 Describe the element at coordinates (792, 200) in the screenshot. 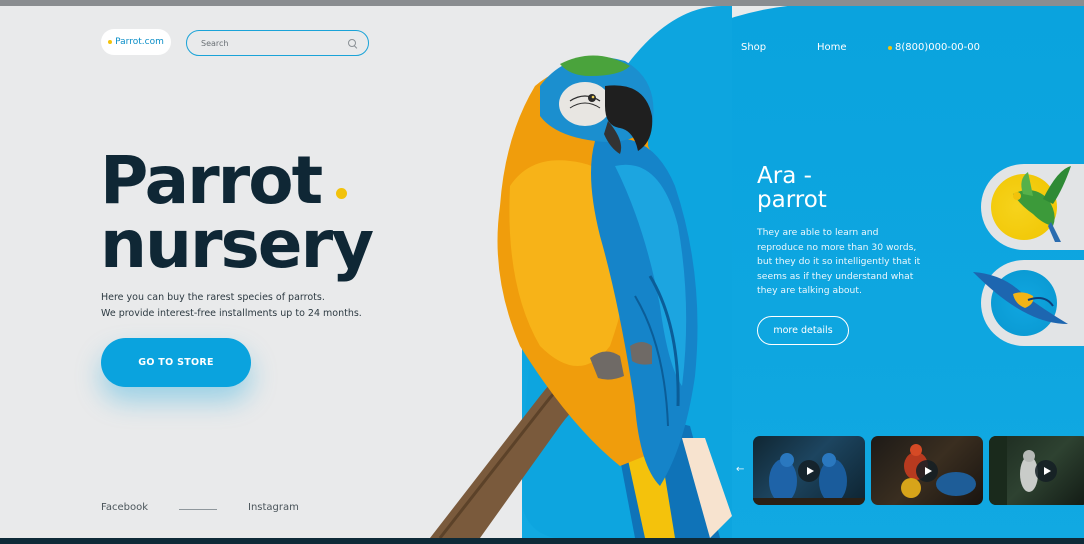

I see `info-title-line-2: parrot` at that location.